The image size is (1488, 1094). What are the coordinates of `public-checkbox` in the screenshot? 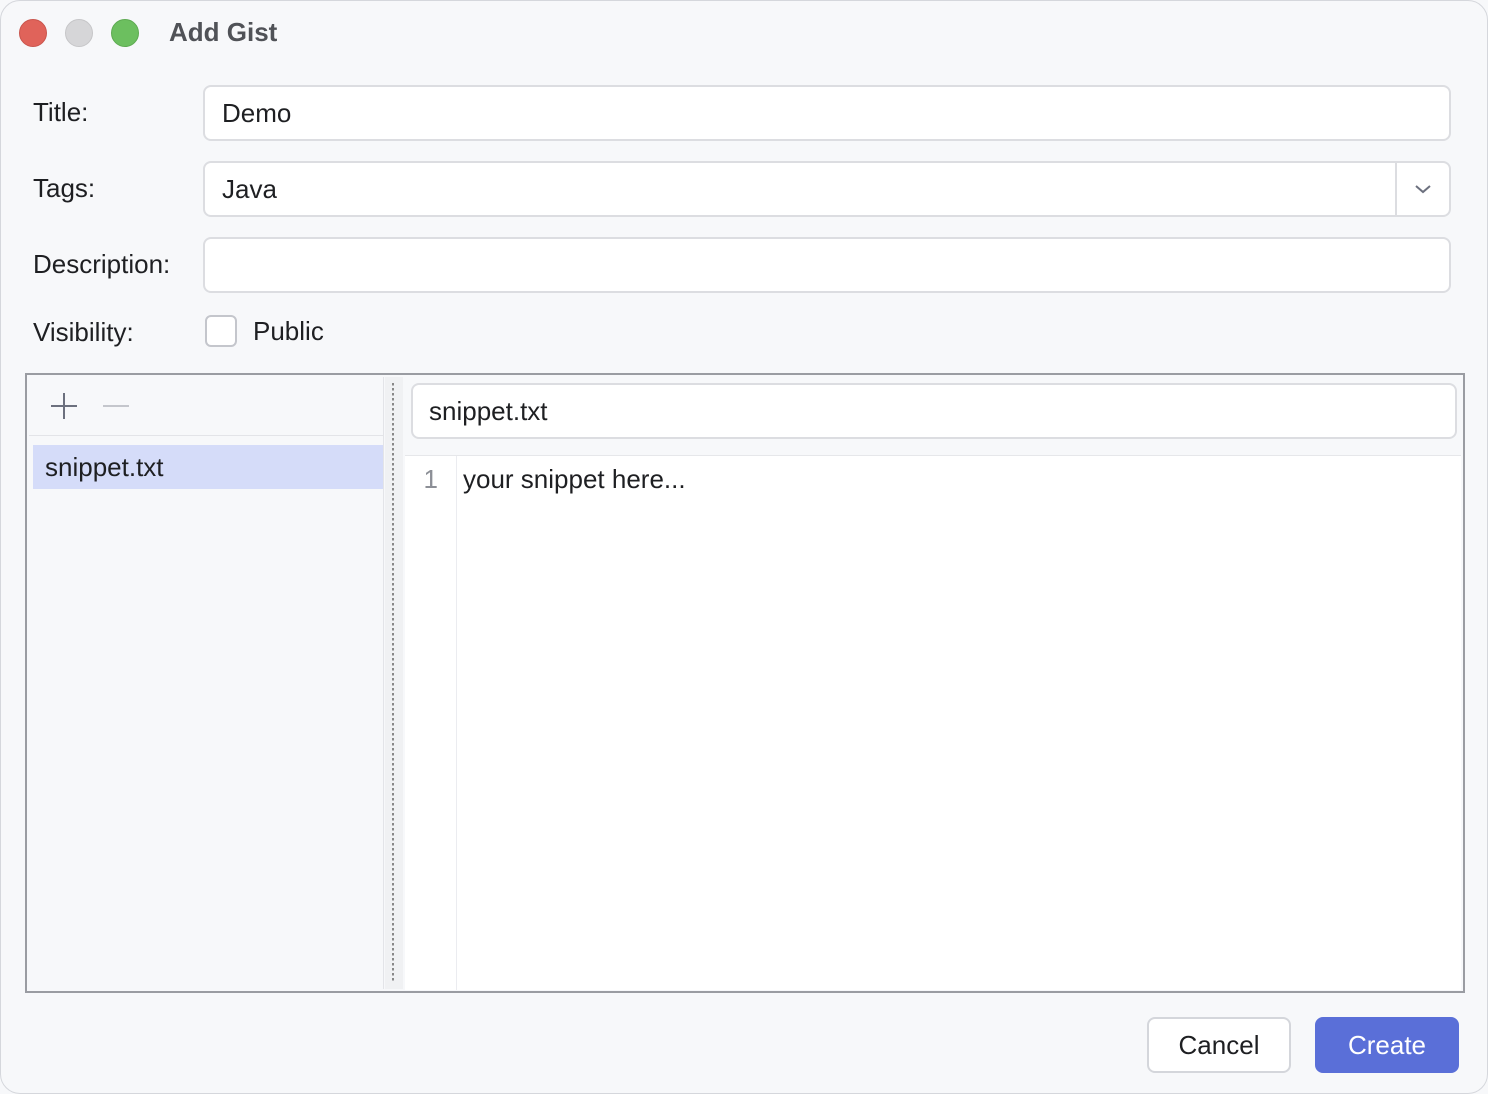 It's located at (221, 331).